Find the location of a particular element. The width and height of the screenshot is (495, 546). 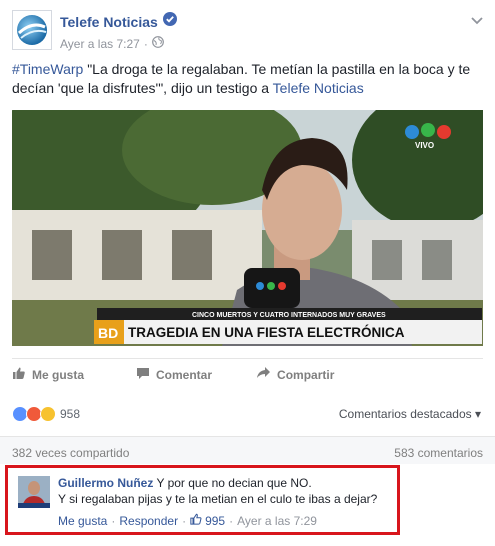

like-label: Me gusta is located at coordinates (58, 374).